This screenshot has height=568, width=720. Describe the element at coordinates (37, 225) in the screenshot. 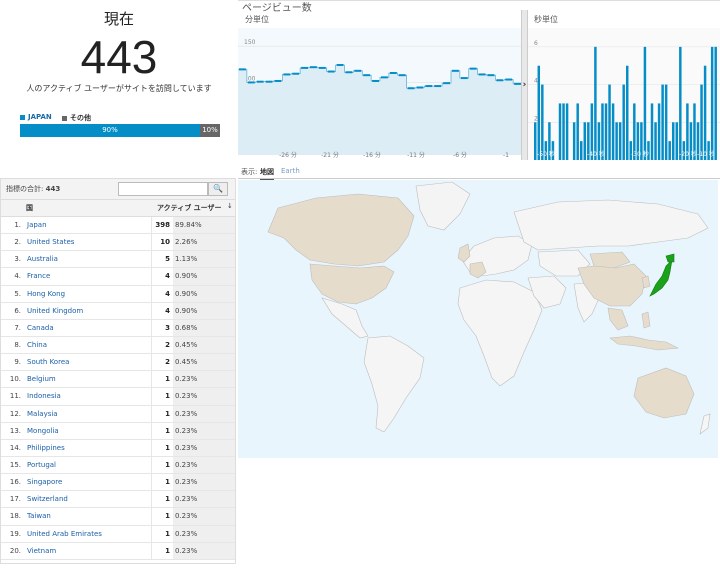

I see `row-country-link: Japan` at that location.